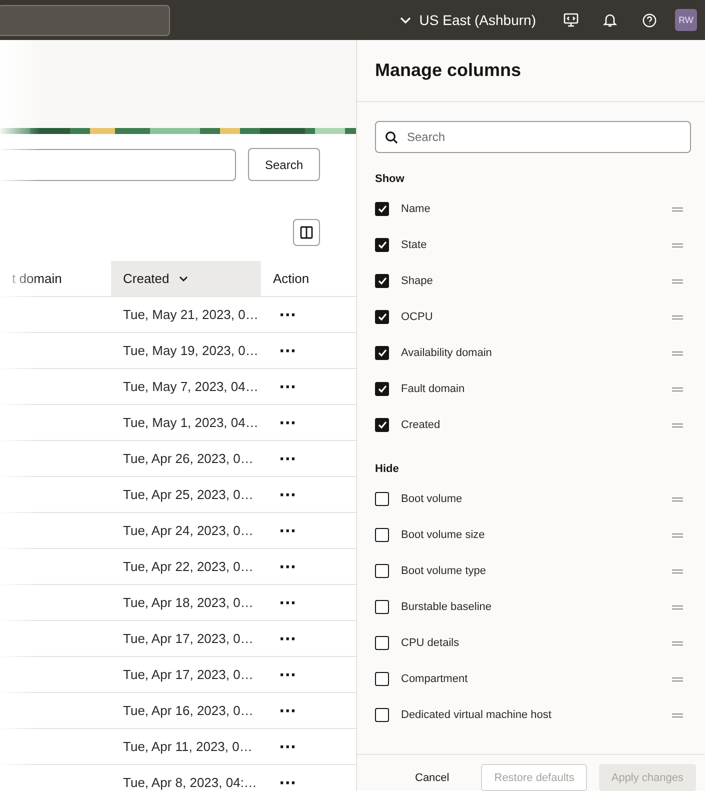 This screenshot has height=791, width=705. I want to click on panel-title: Manage columns, so click(531, 71).